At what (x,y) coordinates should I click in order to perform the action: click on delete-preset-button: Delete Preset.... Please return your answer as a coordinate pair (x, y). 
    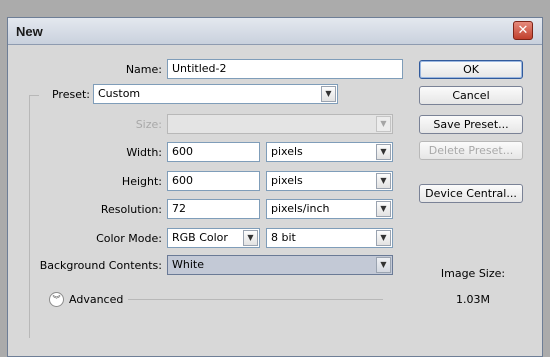
    Looking at the image, I should click on (471, 150).